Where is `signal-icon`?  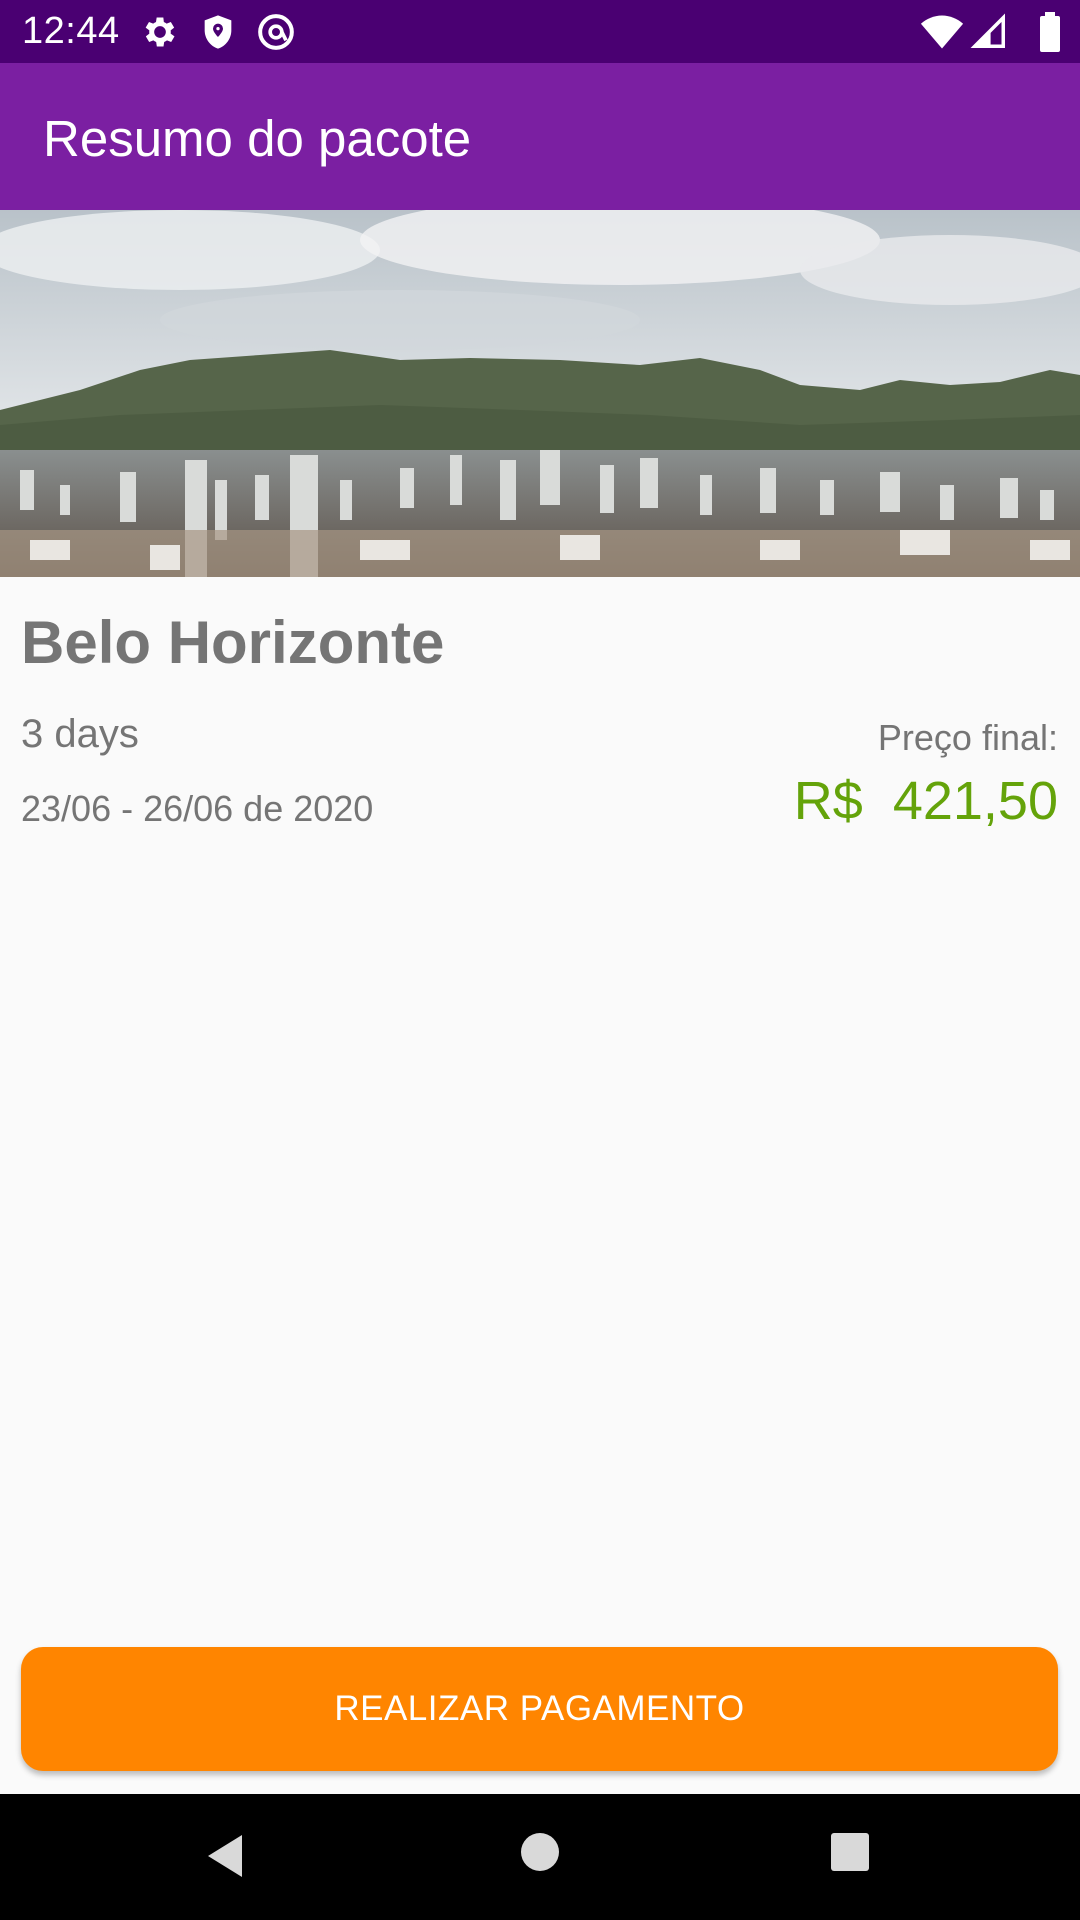
signal-icon is located at coordinates (989, 32).